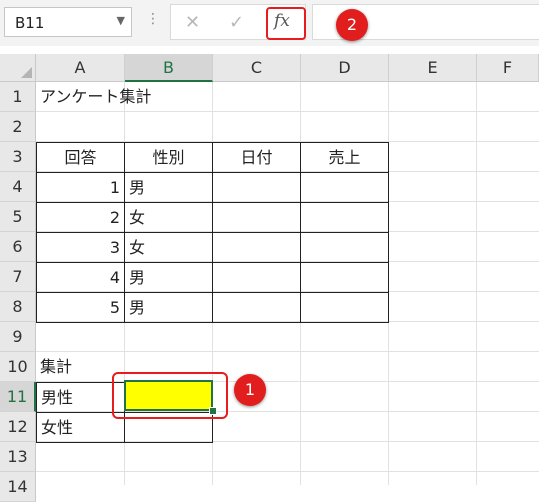 The width and height of the screenshot is (539, 502). I want to click on row-header-4: 4, so click(18, 187).